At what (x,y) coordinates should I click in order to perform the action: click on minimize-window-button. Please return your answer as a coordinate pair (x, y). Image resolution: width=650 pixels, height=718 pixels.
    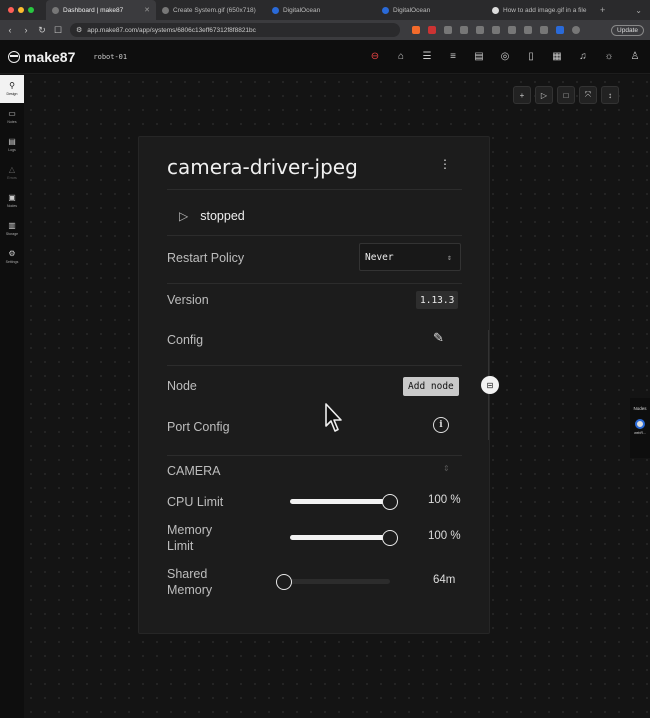
    Looking at the image, I should click on (21, 10).